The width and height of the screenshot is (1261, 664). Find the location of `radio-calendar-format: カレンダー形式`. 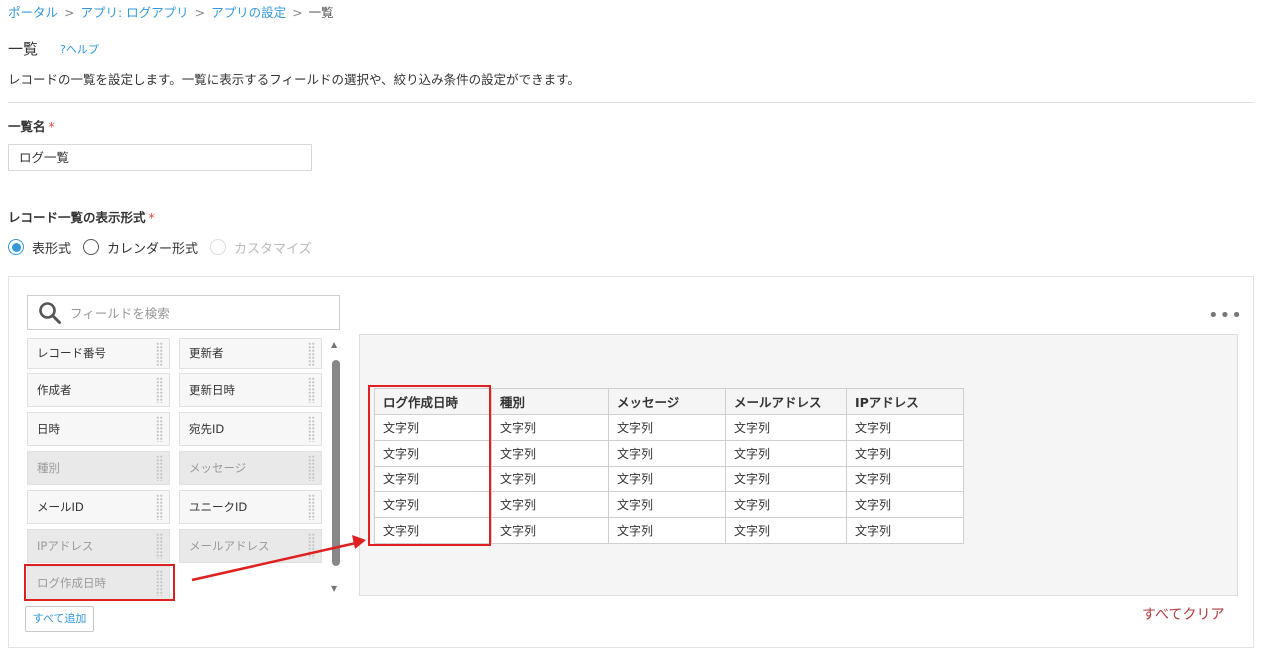

radio-calendar-format: カレンダー形式 is located at coordinates (140, 247).